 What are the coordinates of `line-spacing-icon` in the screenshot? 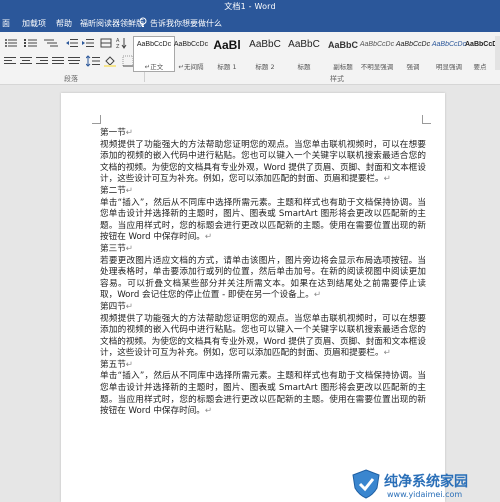 It's located at (93, 61).